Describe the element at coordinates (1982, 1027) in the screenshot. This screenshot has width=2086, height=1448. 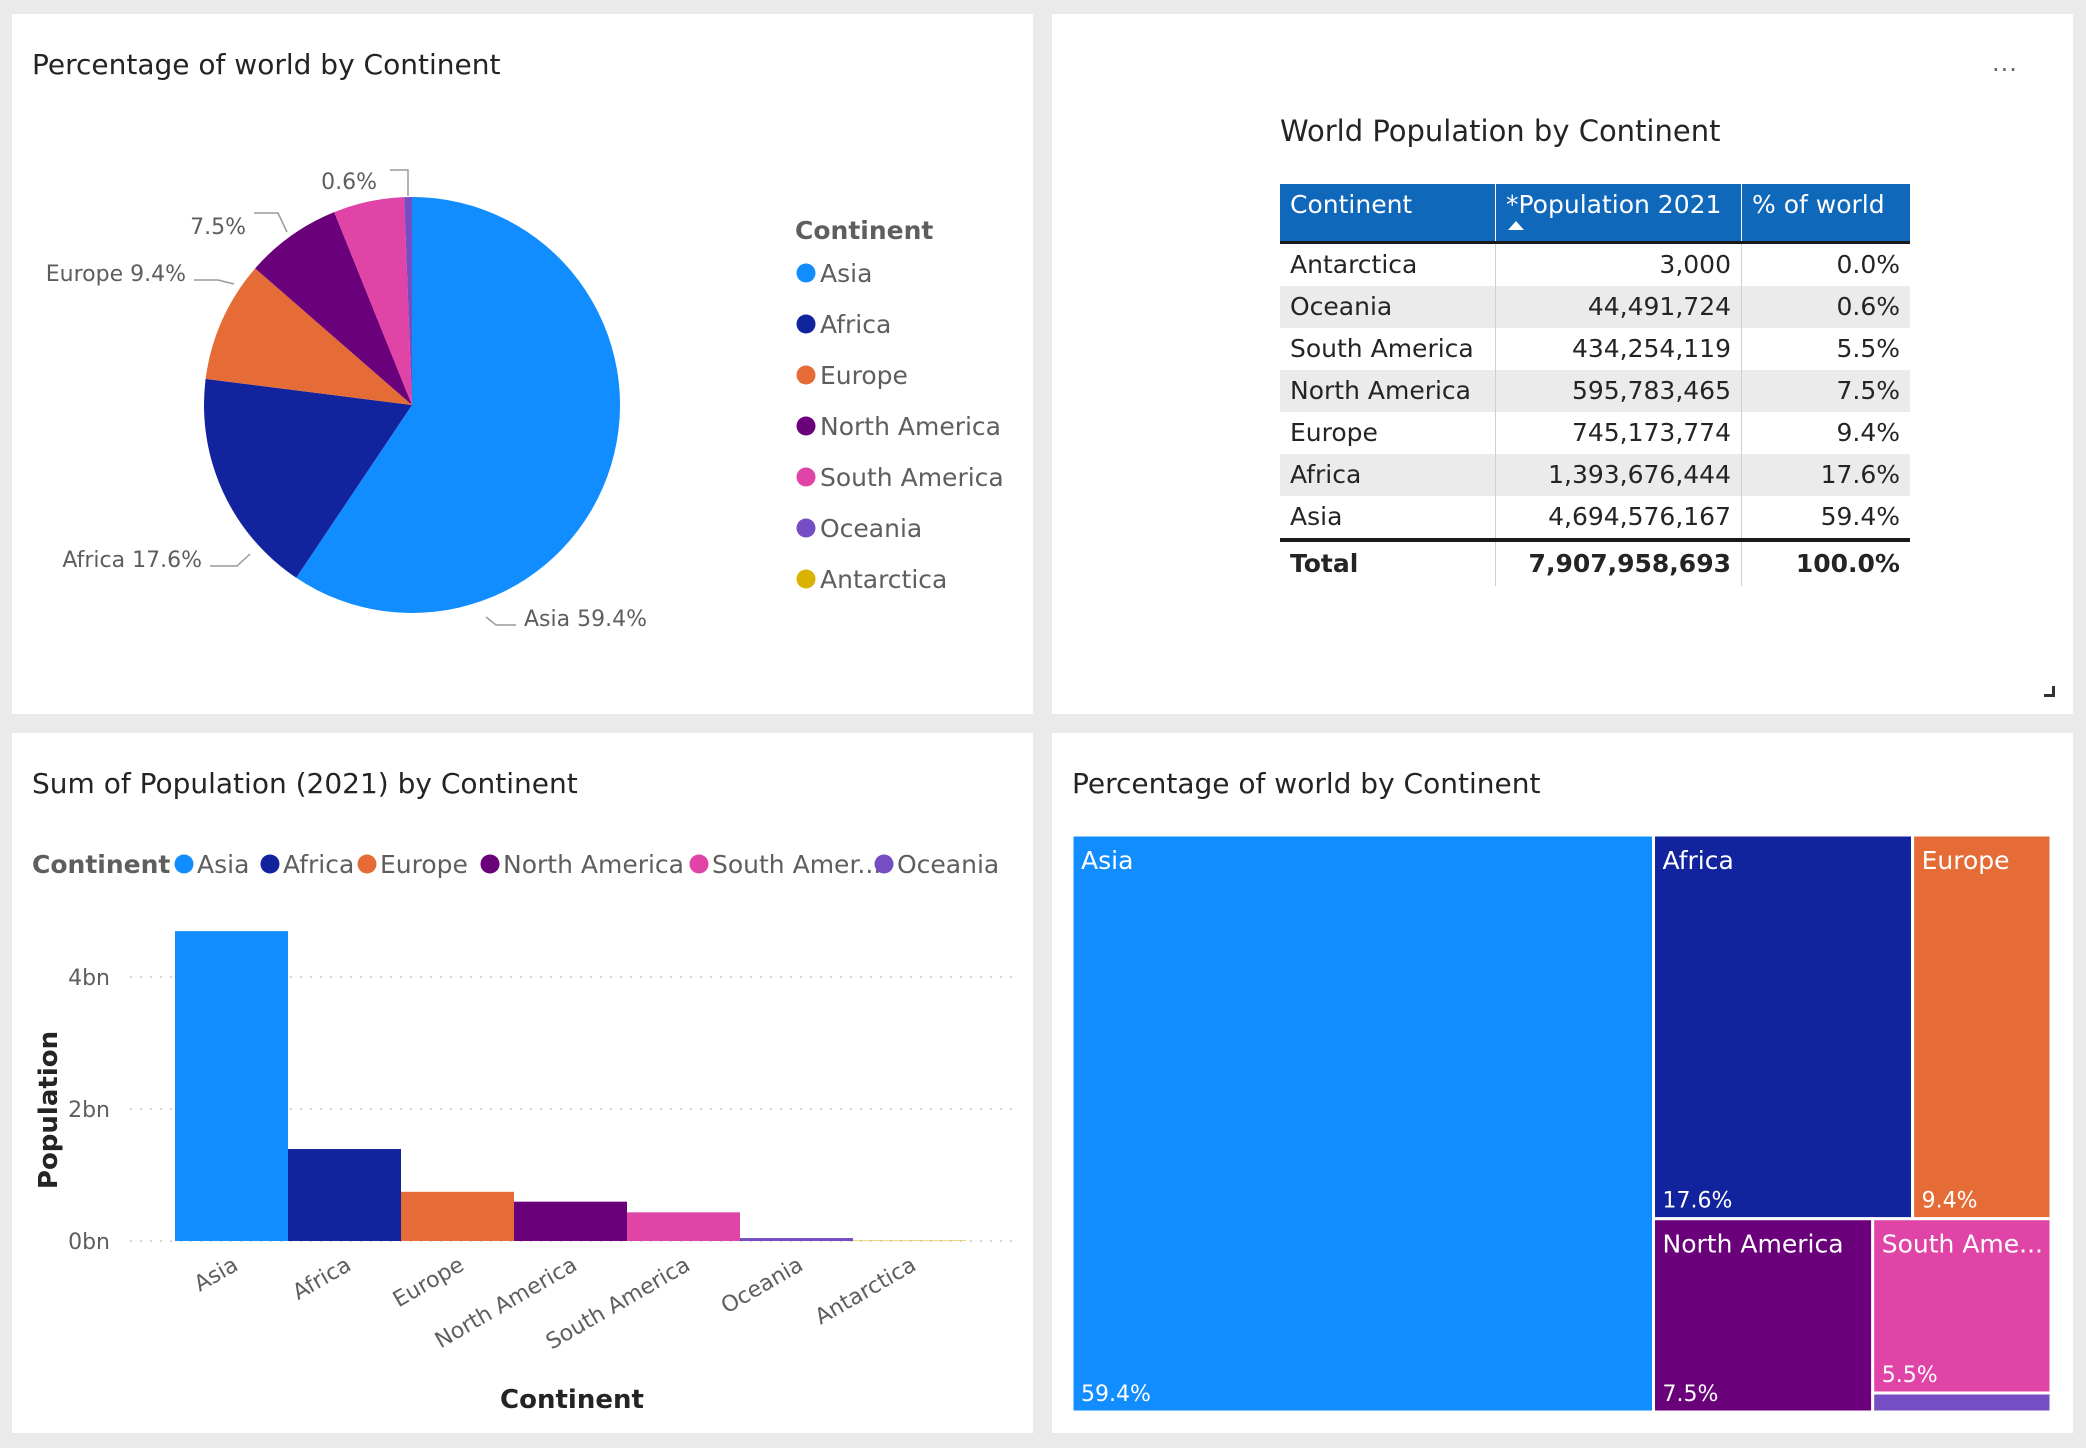
I see `treemap-tile-europe` at that location.